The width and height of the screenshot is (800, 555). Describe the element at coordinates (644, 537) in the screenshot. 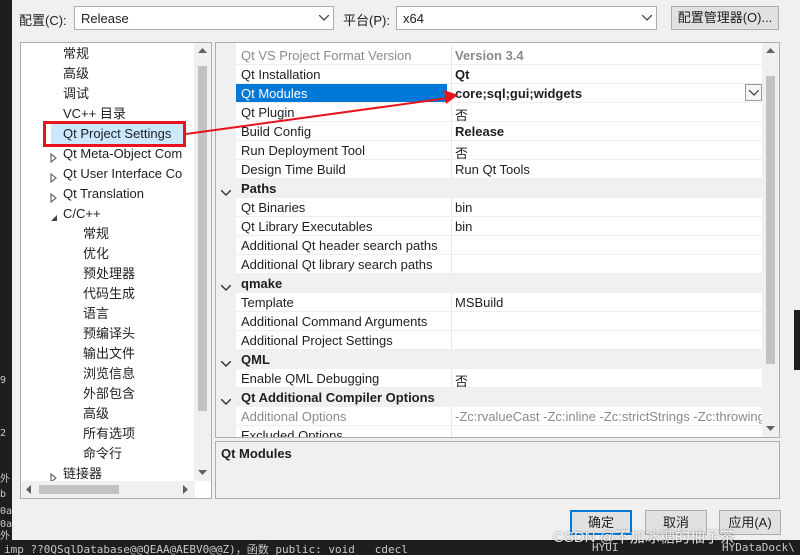

I see `watermark-text: CSDN @不加冰糖的柚子茶` at that location.